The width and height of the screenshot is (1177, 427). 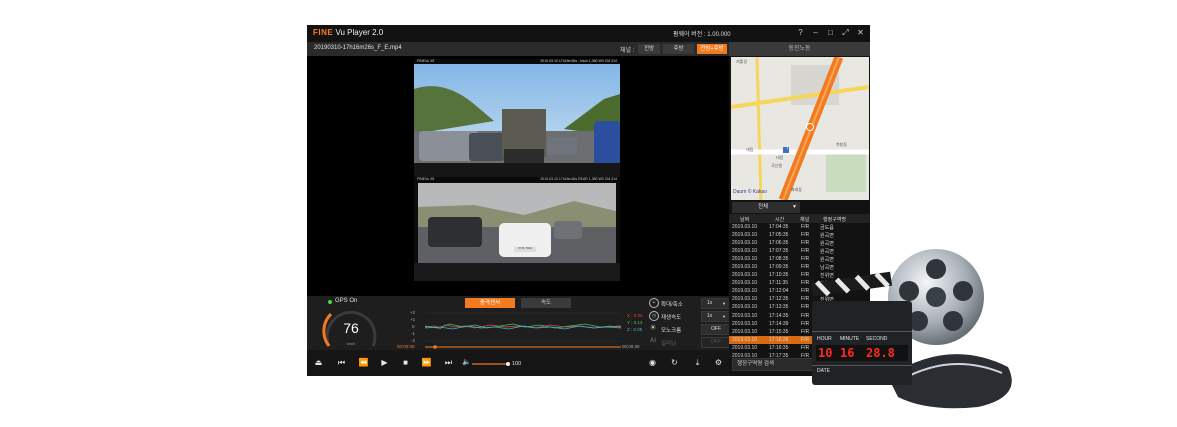 I want to click on list-cell-time: 17:05:35, so click(x=779, y=235).